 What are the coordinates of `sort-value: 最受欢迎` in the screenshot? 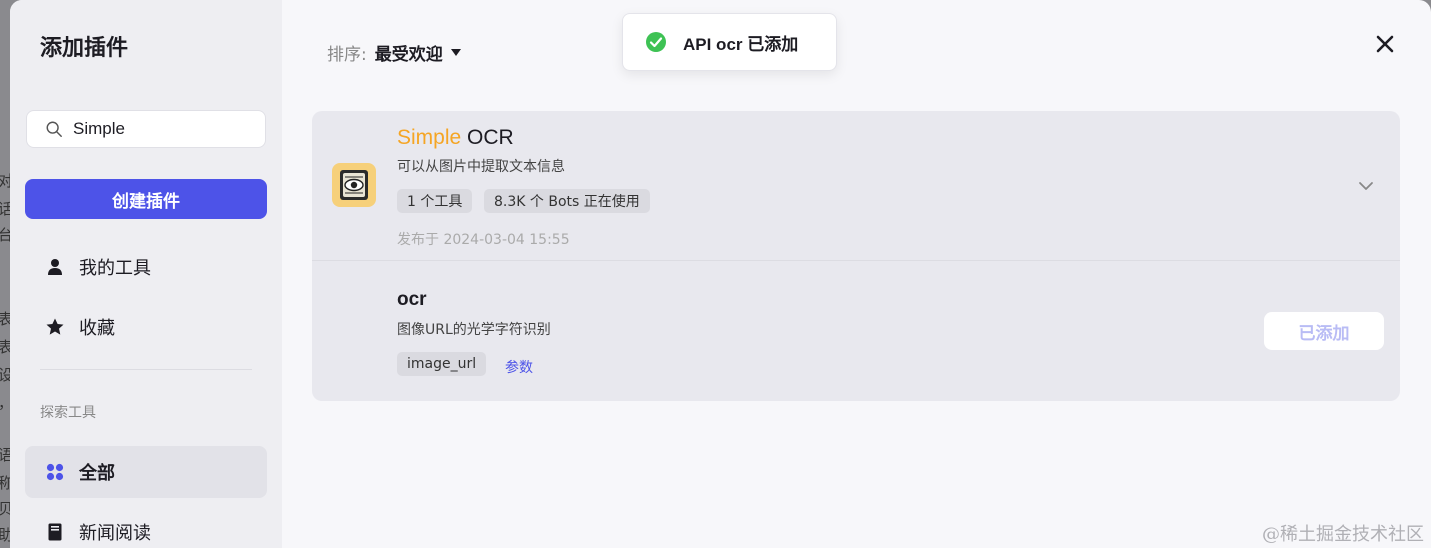 It's located at (408, 55).